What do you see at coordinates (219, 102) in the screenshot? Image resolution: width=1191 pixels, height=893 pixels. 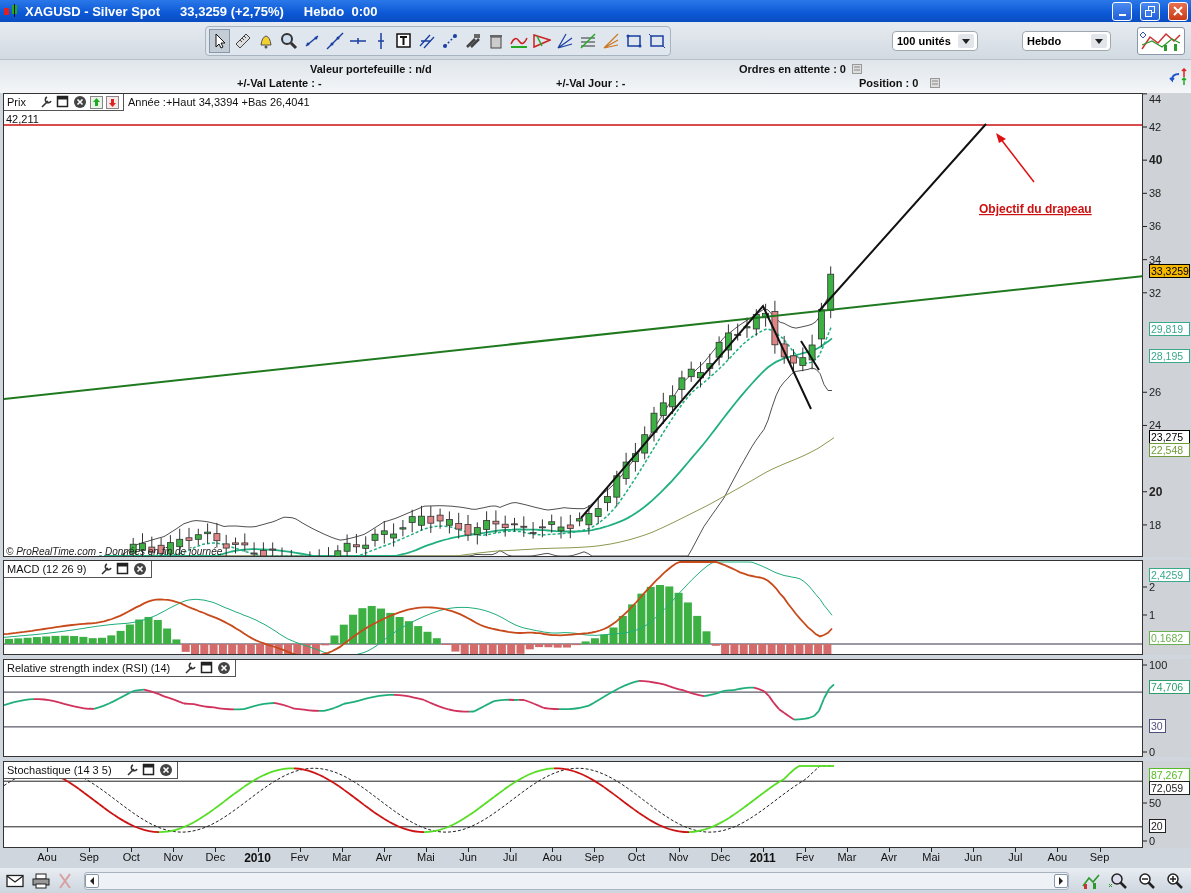 I see `year-range-text: Année :+Haut 34,3394 +Bas 26,4041` at bounding box center [219, 102].